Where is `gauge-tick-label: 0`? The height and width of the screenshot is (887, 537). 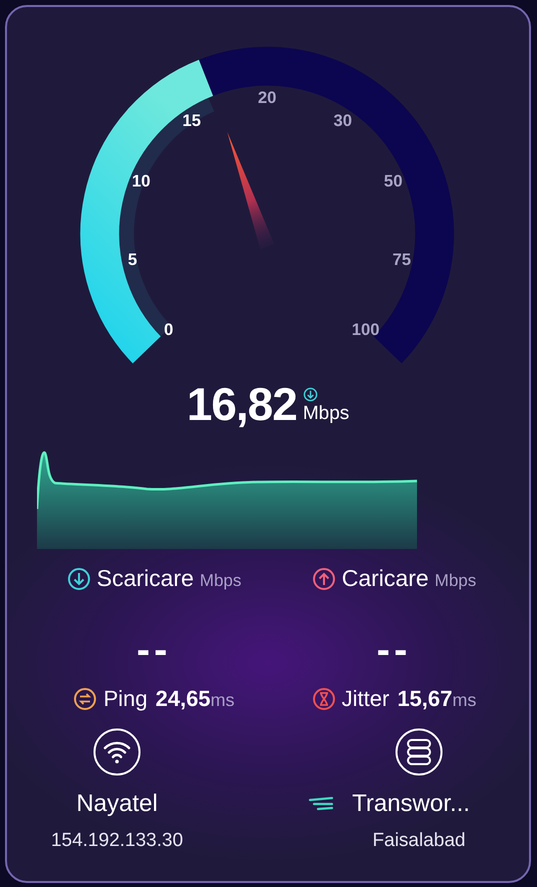 gauge-tick-label: 0 is located at coordinates (169, 330).